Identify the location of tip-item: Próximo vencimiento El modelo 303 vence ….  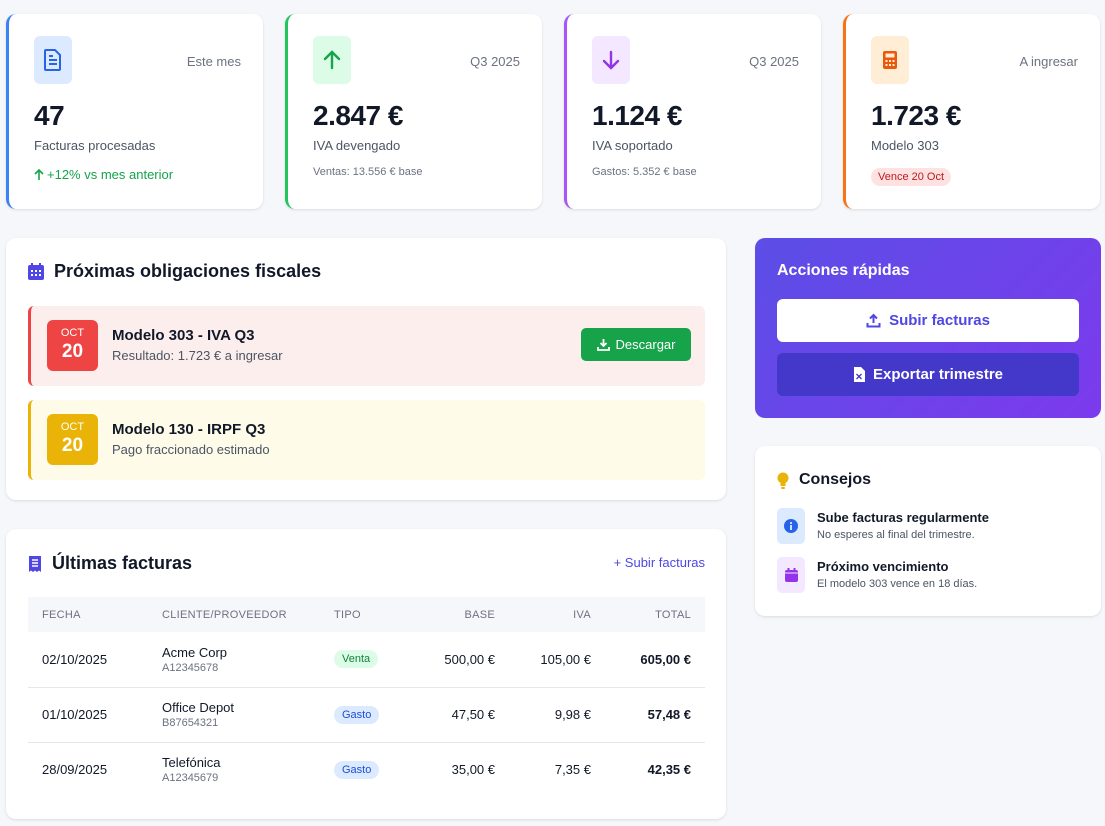
(927, 577).